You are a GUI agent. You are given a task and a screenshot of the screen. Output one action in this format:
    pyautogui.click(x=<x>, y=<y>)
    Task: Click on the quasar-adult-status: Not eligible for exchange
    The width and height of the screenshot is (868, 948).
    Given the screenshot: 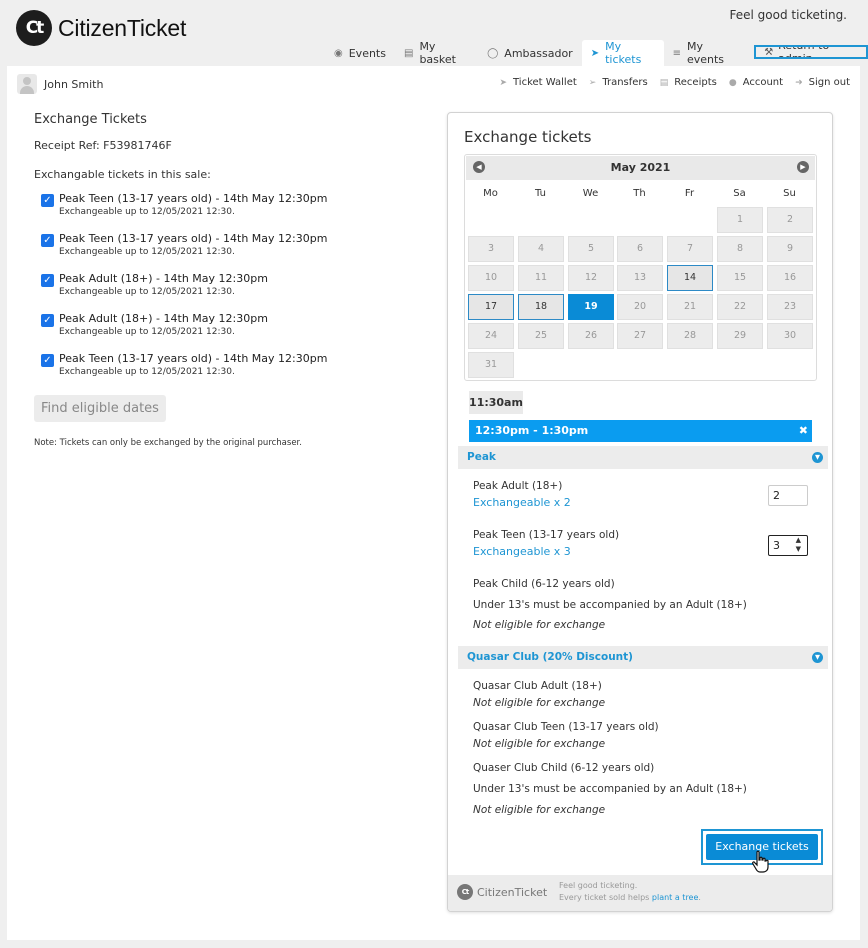 What is the action you would take?
    pyautogui.click(x=539, y=703)
    